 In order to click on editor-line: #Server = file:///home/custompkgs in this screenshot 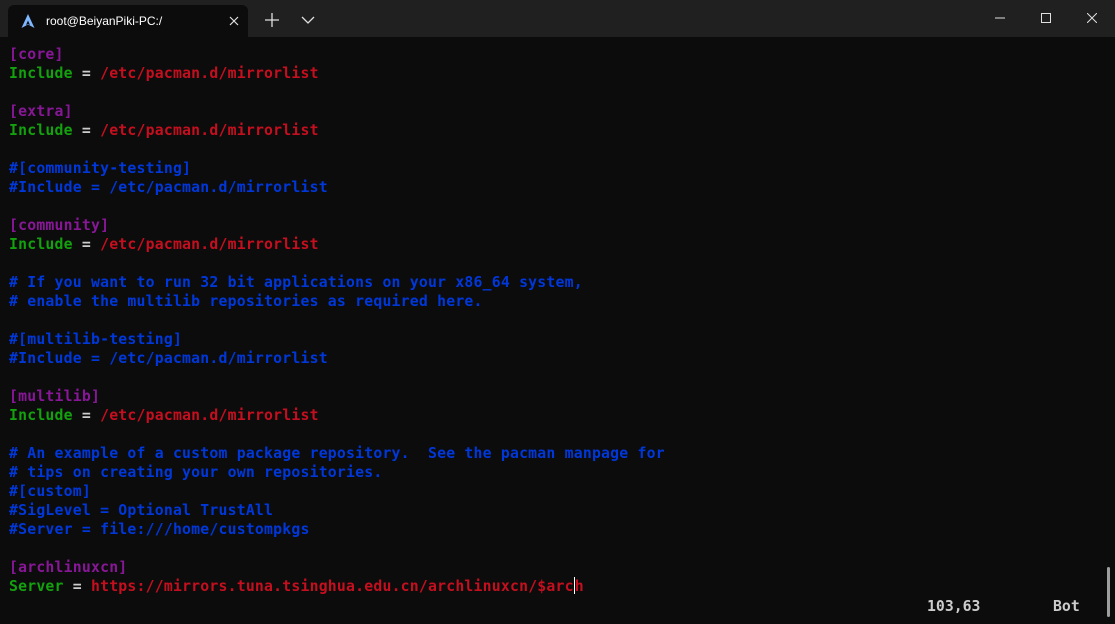, I will do `click(337, 529)`.